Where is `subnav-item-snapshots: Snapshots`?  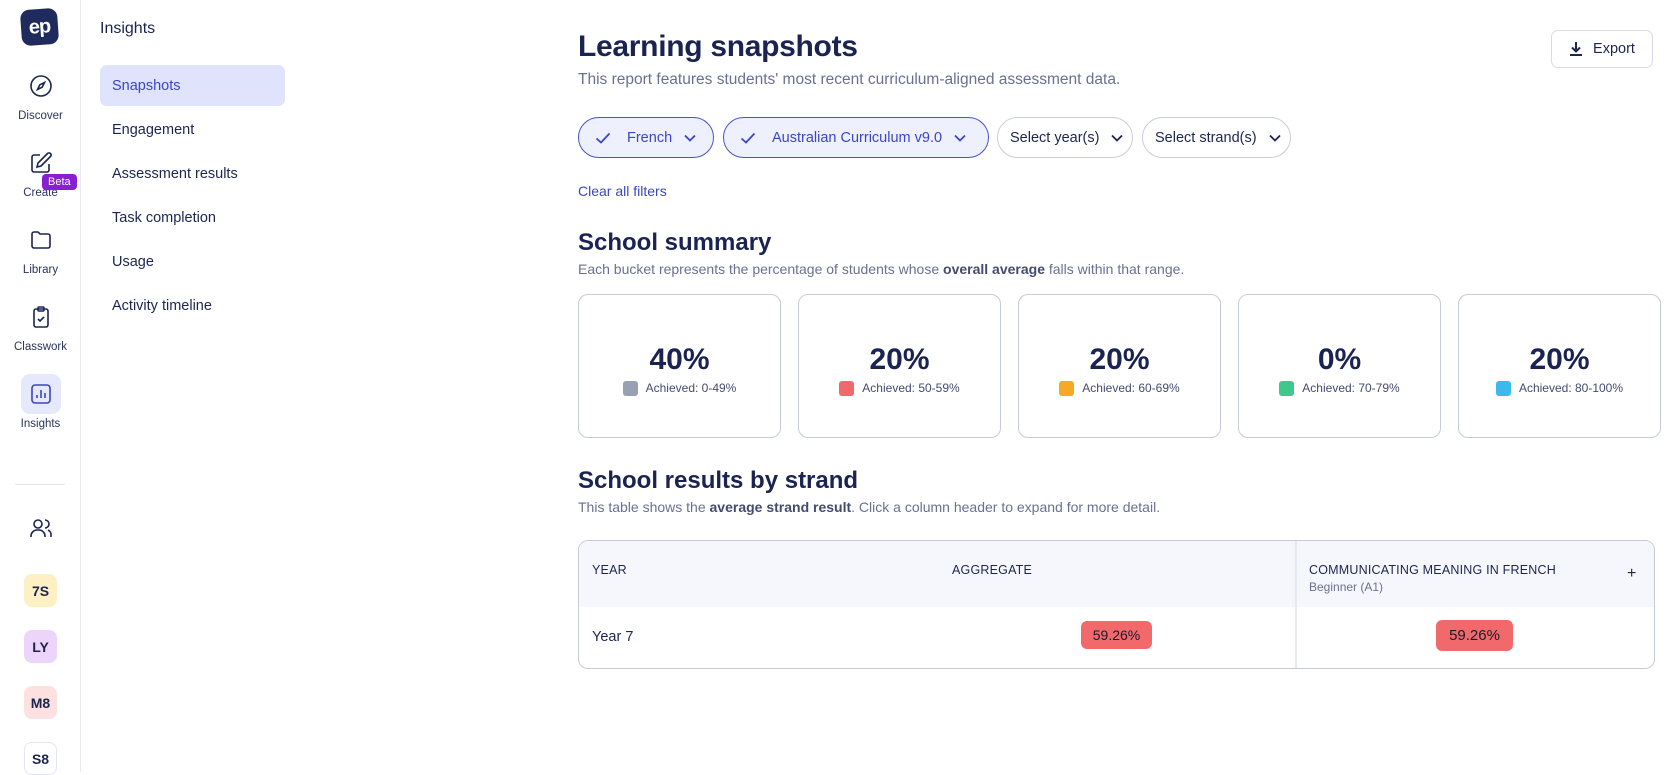 subnav-item-snapshots: Snapshots is located at coordinates (192, 85).